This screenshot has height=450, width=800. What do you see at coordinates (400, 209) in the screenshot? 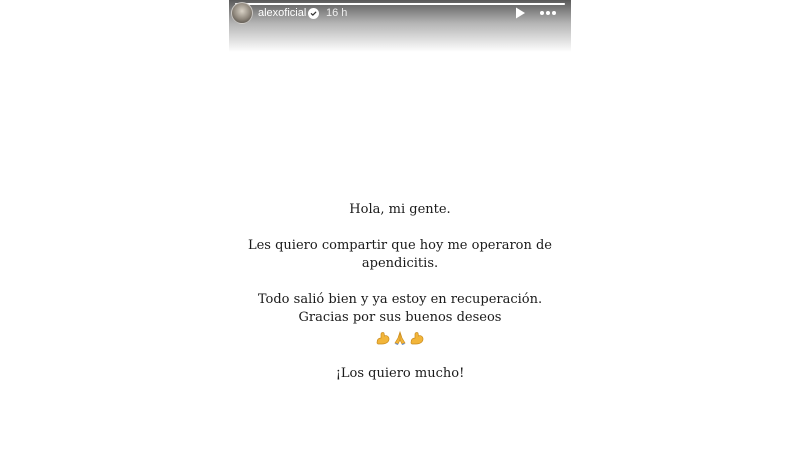
I see `greeting-text: Hola, mi gente.` at bounding box center [400, 209].